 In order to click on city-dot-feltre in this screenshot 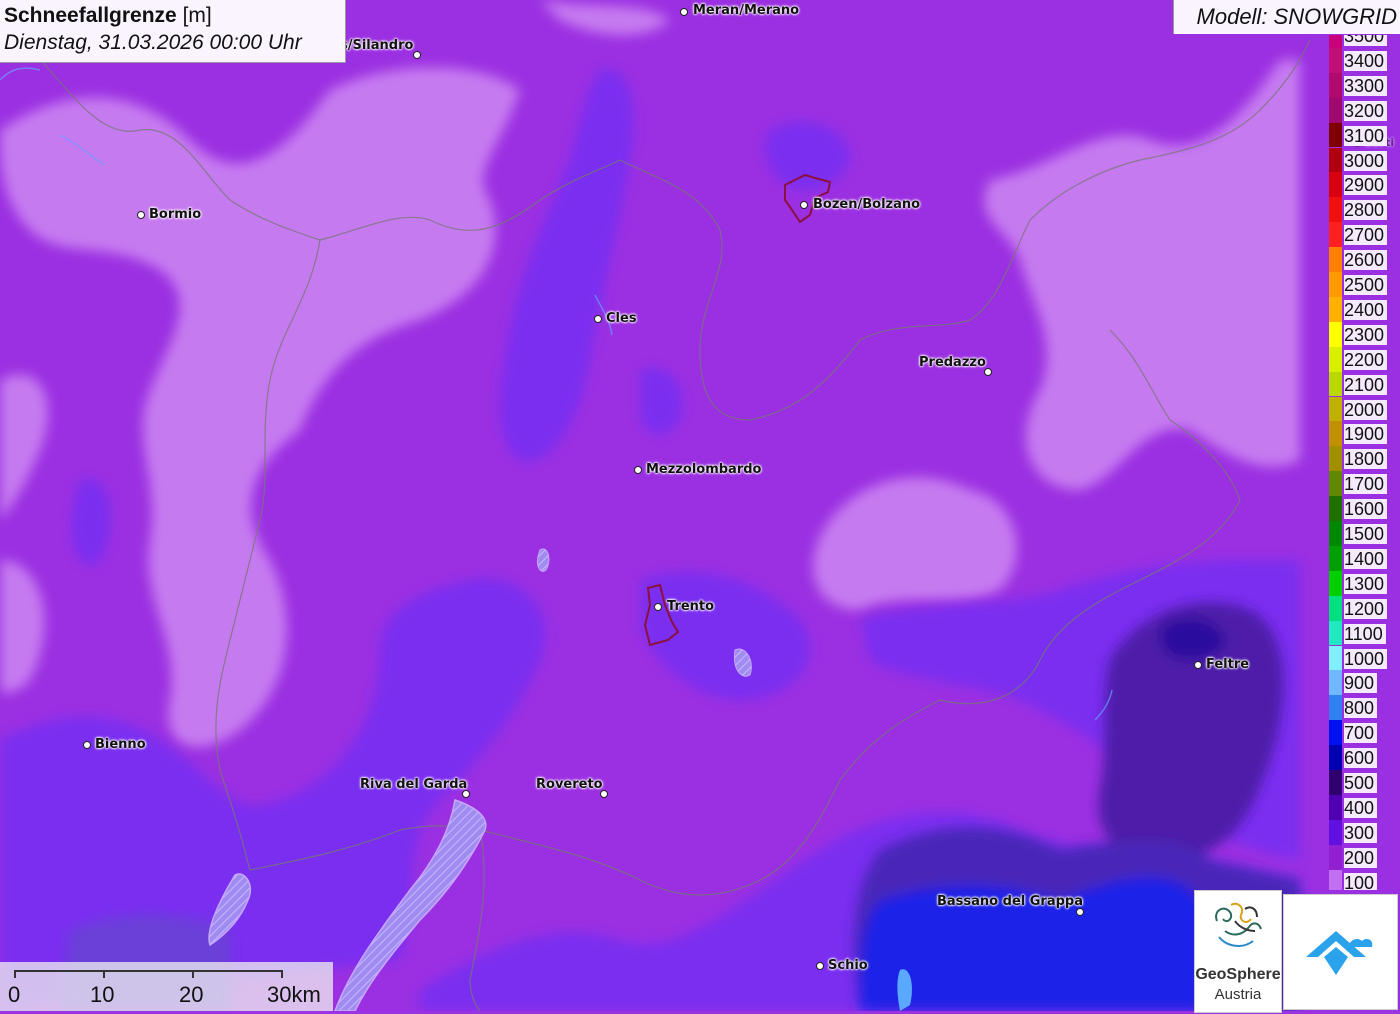, I will do `click(1198, 665)`.